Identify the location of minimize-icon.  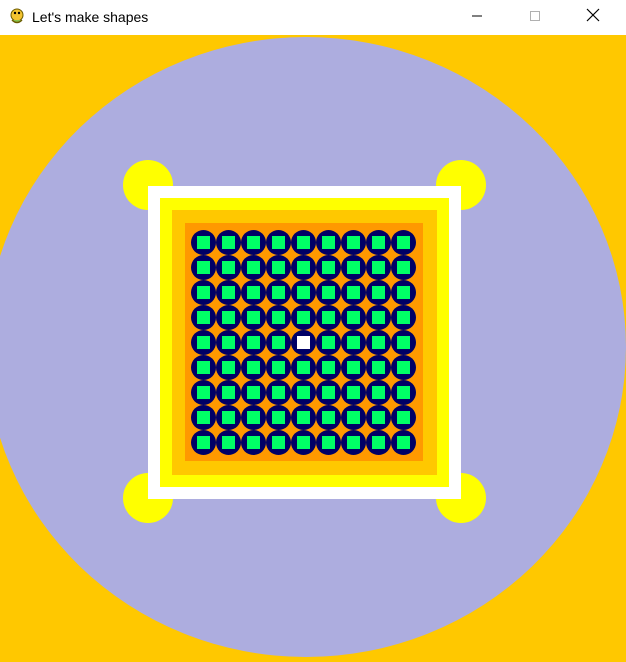
(477, 18).